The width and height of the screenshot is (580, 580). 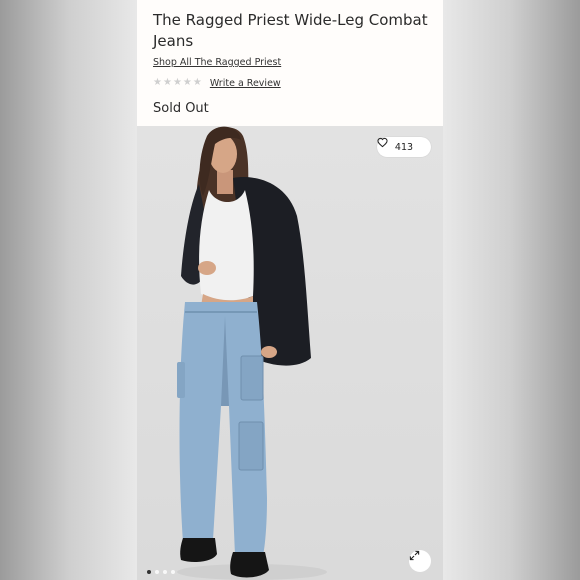 I want to click on like-count: 413, so click(x=404, y=147).